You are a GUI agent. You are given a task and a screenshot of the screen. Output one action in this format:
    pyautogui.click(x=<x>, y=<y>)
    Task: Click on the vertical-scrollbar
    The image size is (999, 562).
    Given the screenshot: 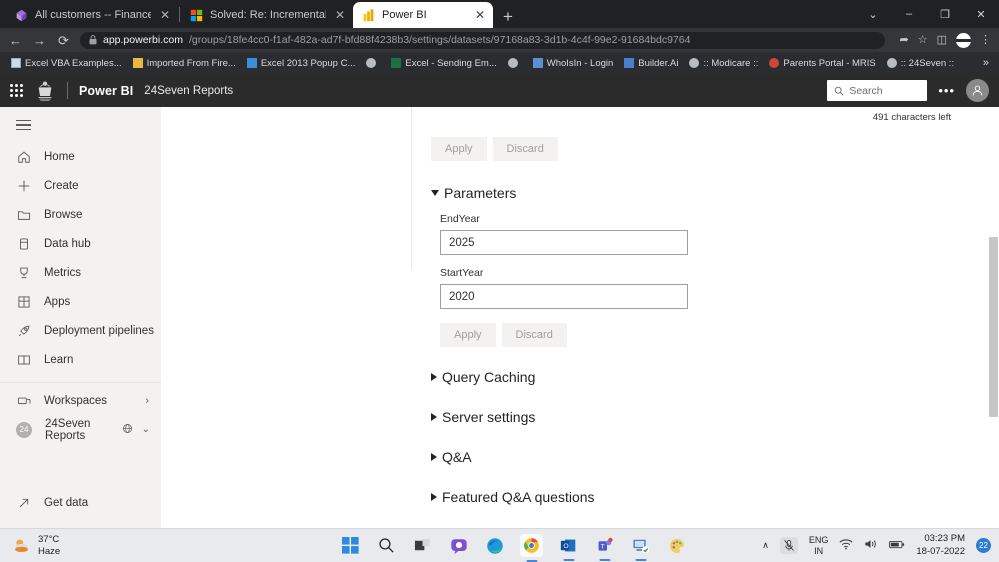 What is the action you would take?
    pyautogui.click(x=993, y=317)
    